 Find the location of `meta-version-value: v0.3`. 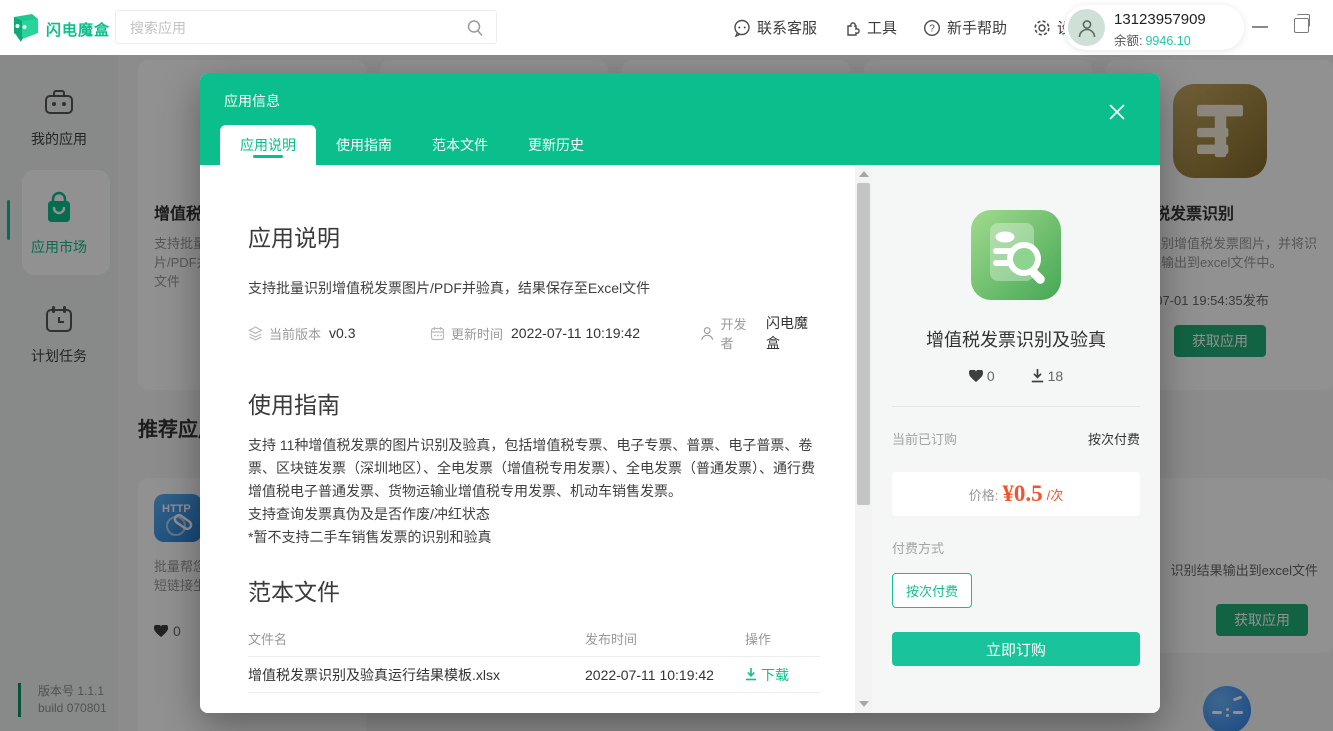

meta-version-value: v0.3 is located at coordinates (342, 333).